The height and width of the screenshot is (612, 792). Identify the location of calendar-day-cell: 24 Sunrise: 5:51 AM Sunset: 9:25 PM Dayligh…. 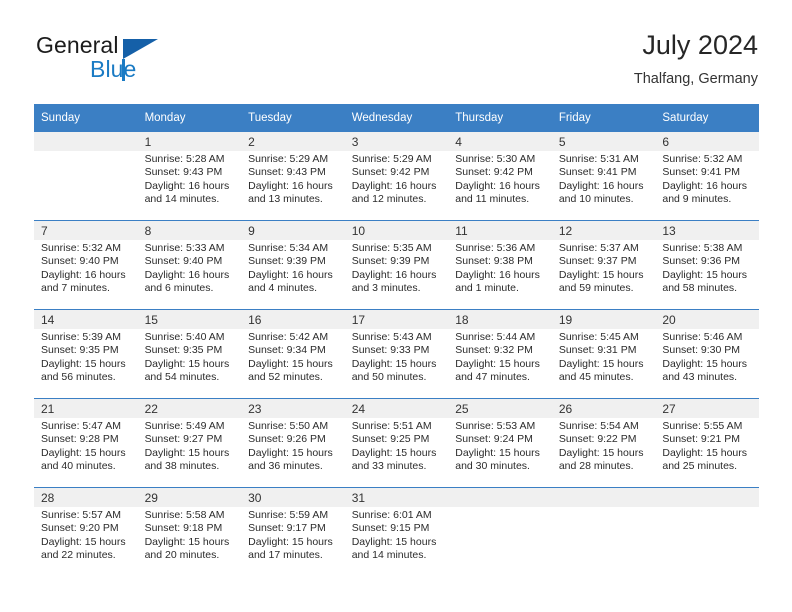
(396, 443).